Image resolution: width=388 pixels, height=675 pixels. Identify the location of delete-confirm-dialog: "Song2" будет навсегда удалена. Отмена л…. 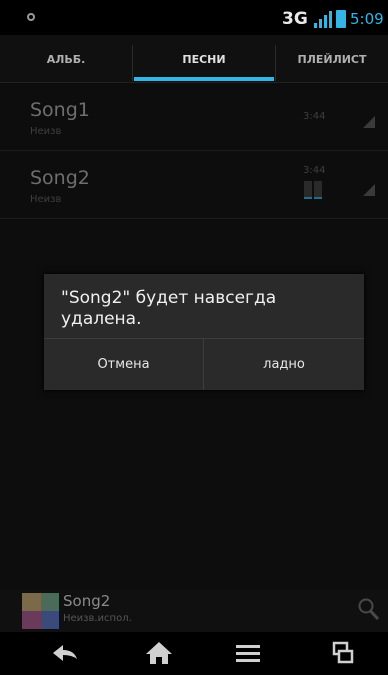
(204, 332).